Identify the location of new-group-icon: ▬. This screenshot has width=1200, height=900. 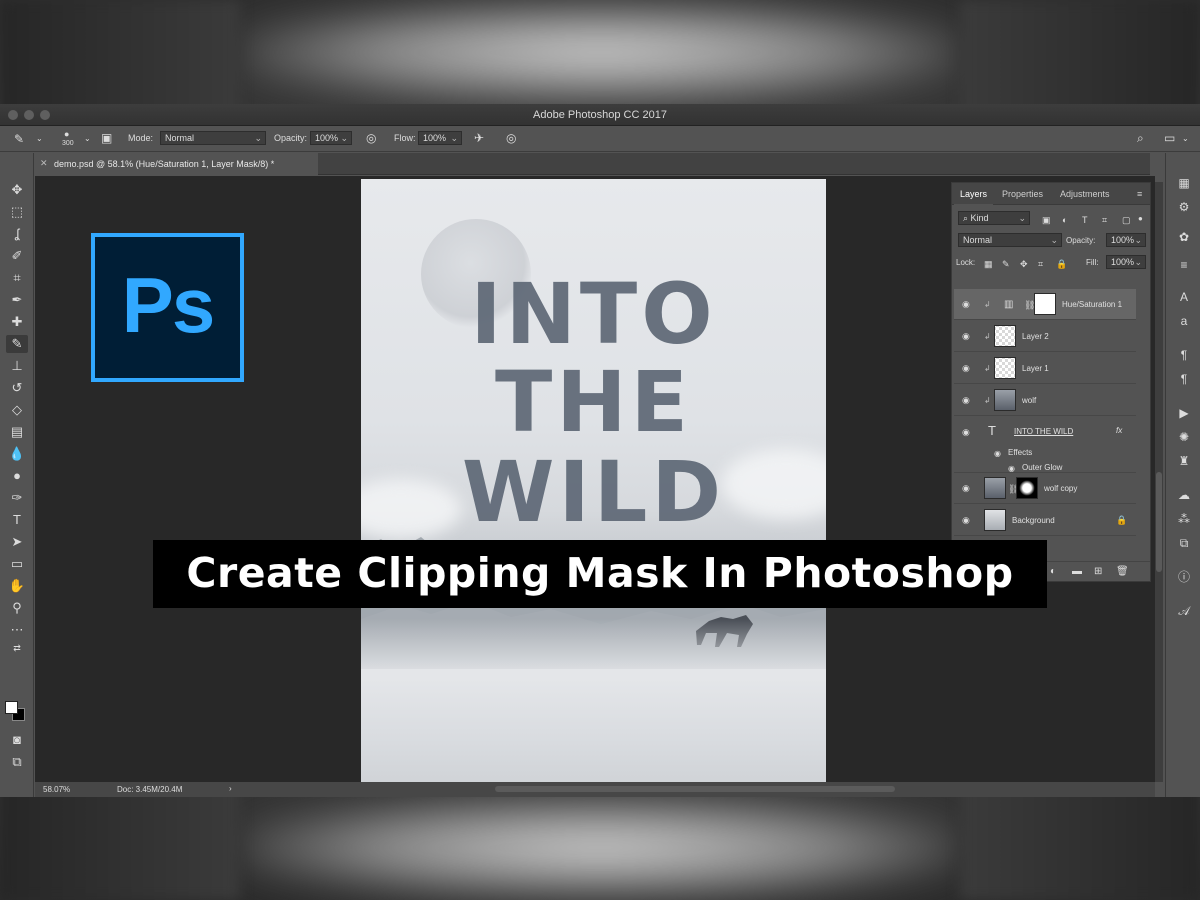
(1077, 572).